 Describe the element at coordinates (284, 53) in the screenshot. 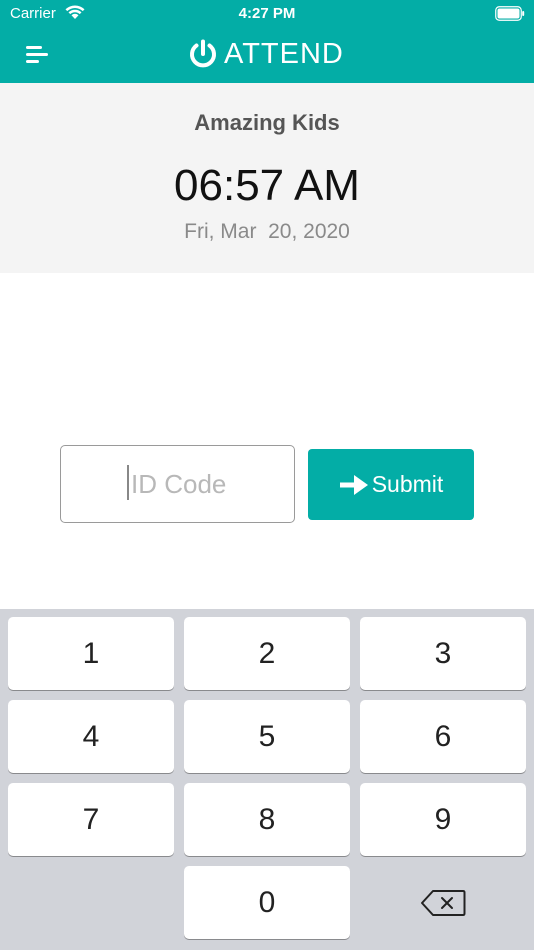

I see `brand-name: ATTEND` at that location.